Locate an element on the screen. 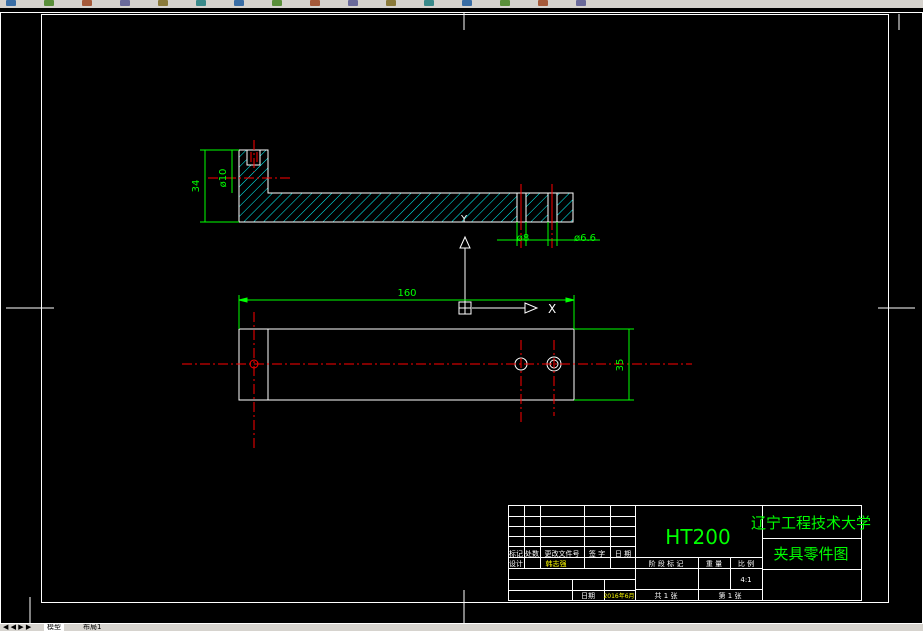  properties-icon is located at coordinates (581, 3).